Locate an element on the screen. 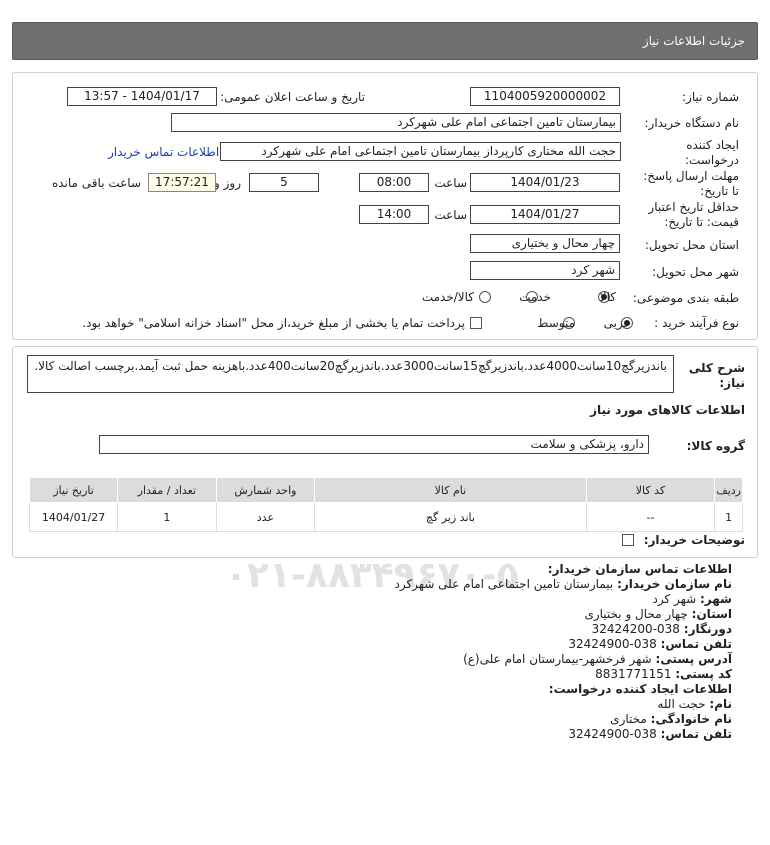  creator-line-key: تلفن تماس: is located at coordinates (696, 734).